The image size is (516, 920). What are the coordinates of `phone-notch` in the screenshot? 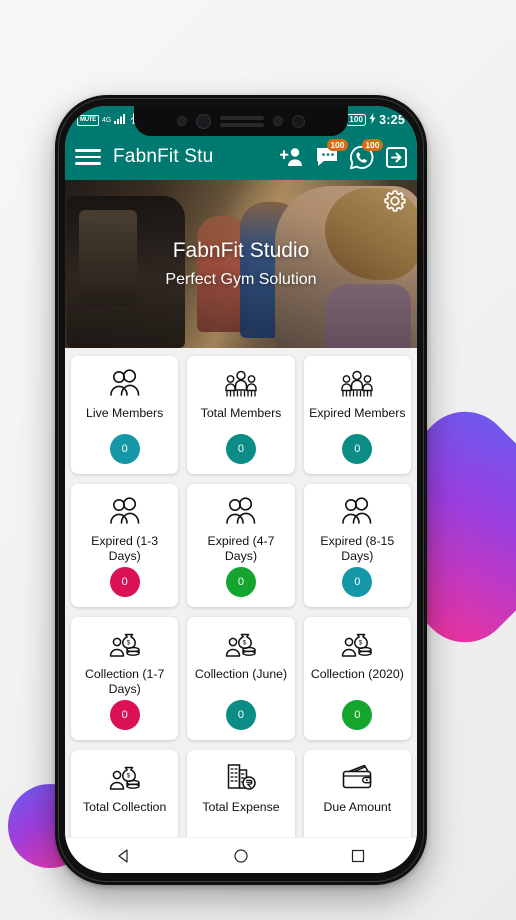 It's located at (241, 121).